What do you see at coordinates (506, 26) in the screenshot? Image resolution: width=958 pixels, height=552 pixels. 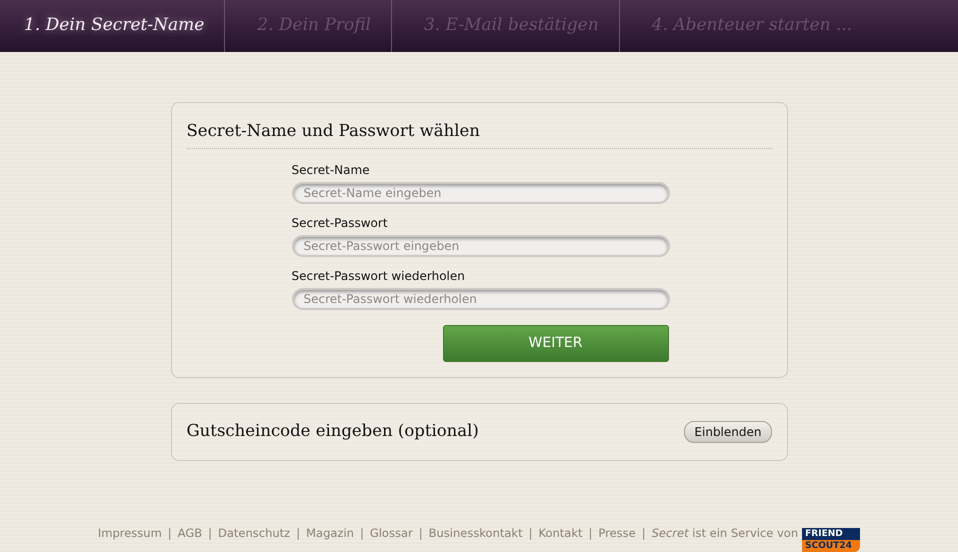 I see `step-tab: 3. E-Mail bestätigen` at bounding box center [506, 26].